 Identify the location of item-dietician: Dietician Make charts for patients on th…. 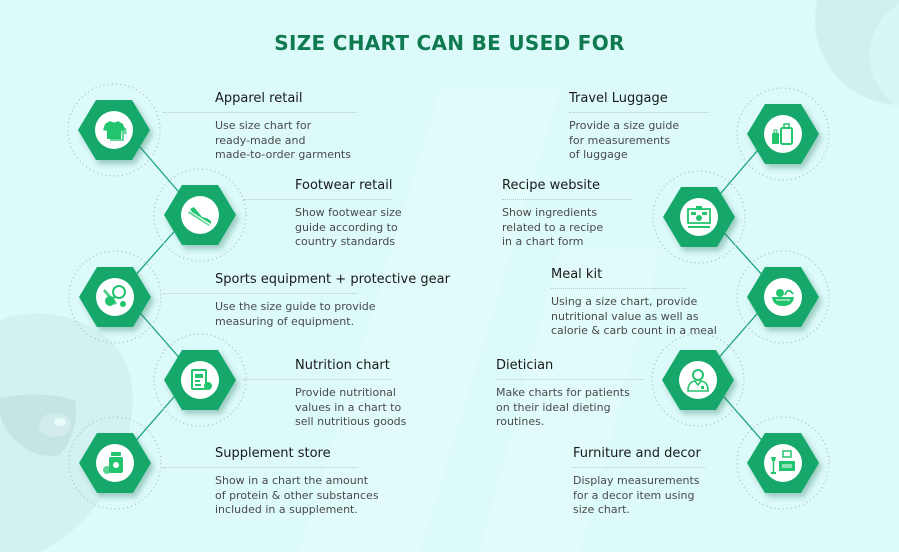
(576, 394).